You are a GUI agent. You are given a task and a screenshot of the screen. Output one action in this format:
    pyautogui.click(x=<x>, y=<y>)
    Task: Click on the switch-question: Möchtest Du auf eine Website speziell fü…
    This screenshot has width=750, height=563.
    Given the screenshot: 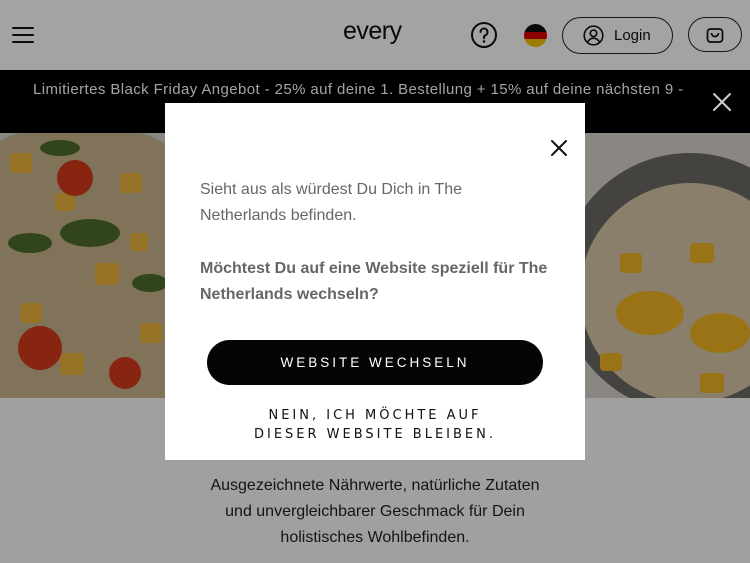 What is the action you would take?
    pyautogui.click(x=385, y=282)
    